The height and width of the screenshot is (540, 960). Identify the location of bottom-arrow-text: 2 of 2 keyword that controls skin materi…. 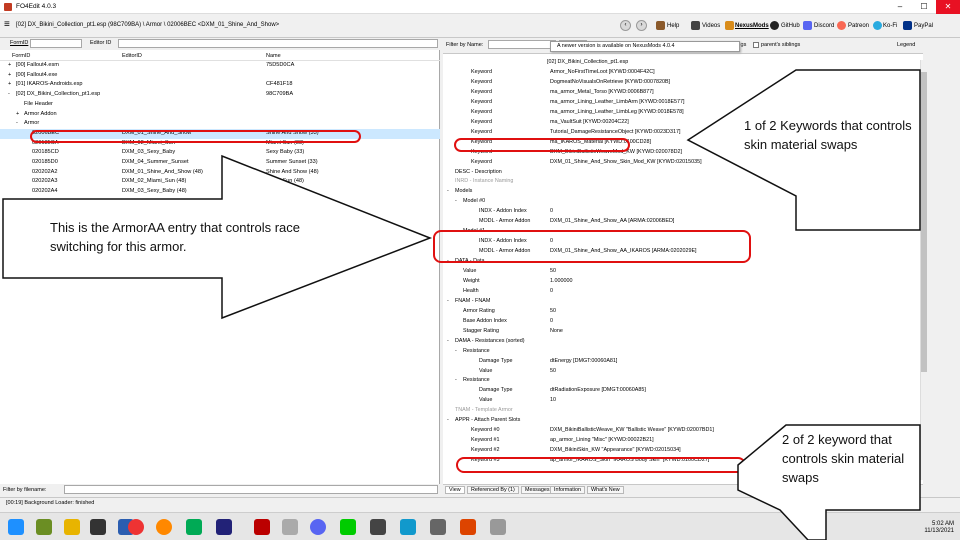
(843, 458).